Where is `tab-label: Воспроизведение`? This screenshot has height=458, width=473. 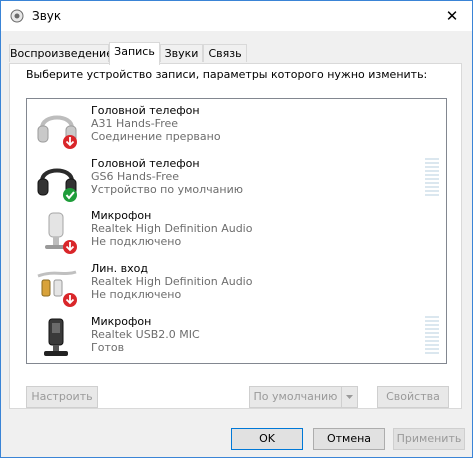
tab-label: Воспроизведение is located at coordinates (61, 53).